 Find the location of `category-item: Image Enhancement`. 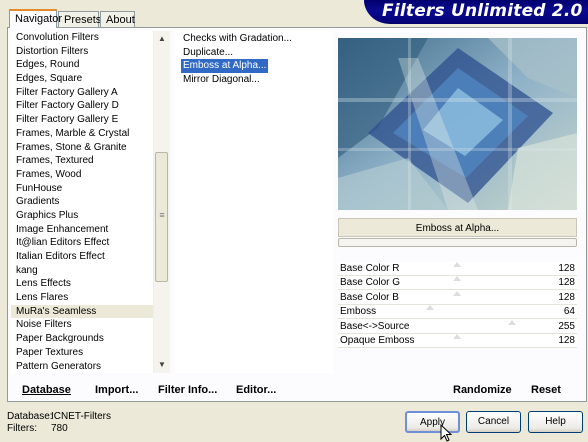

category-item: Image Enhancement is located at coordinates (82, 230).